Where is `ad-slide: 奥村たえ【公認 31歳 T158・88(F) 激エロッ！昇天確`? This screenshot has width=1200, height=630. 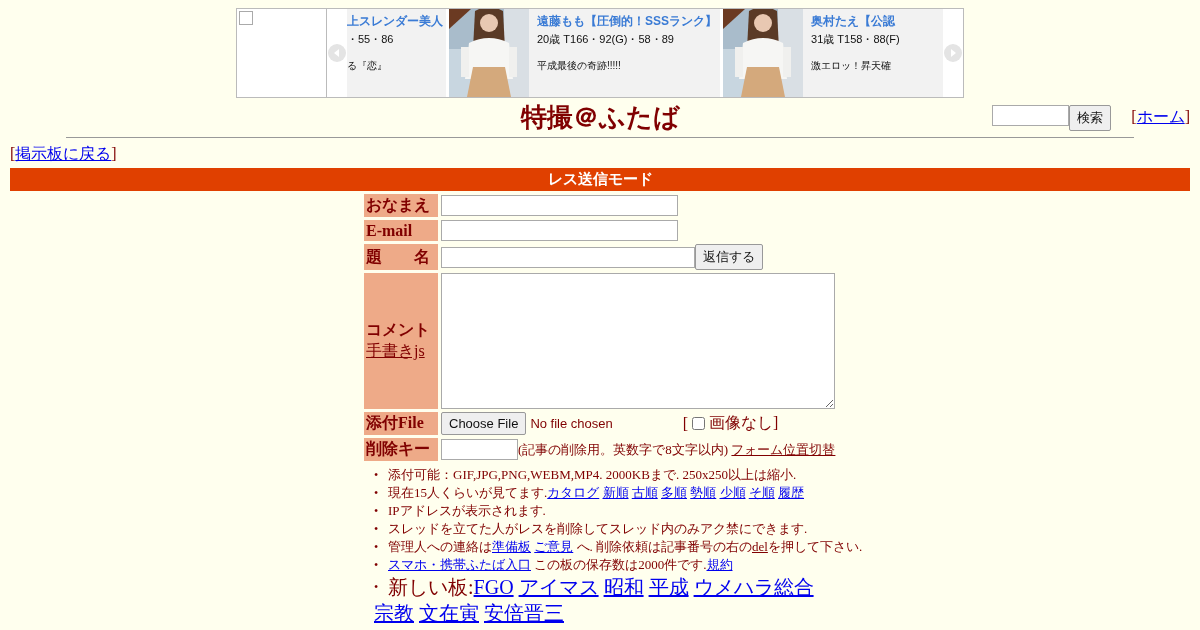 ad-slide: 奥村たえ【公認 31歳 T158・88(F) 激エロッ！昇天確 is located at coordinates (833, 53).